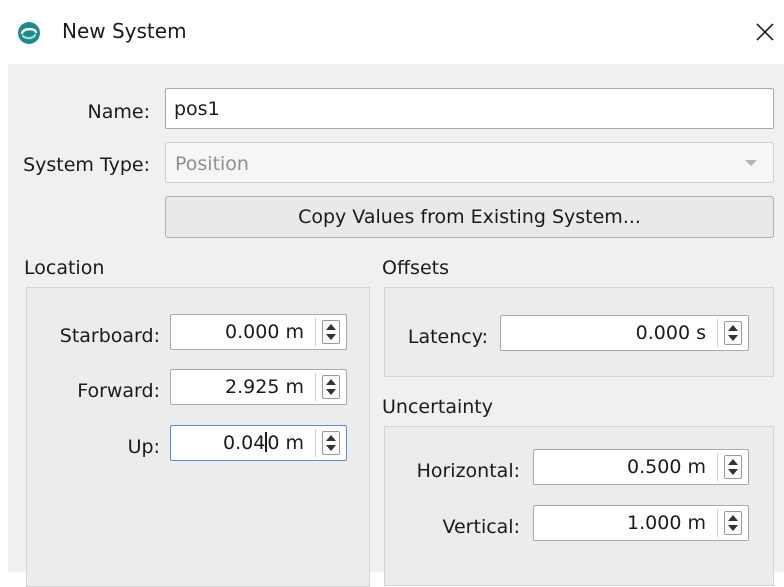  I want to click on up-value: 0.04 0 m, so click(263, 443).